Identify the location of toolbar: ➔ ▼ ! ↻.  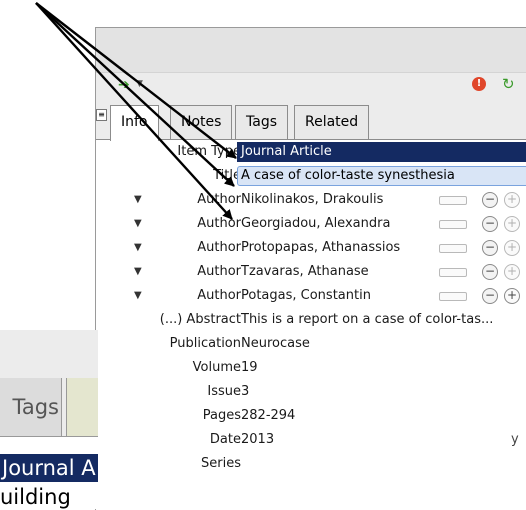
(311, 86).